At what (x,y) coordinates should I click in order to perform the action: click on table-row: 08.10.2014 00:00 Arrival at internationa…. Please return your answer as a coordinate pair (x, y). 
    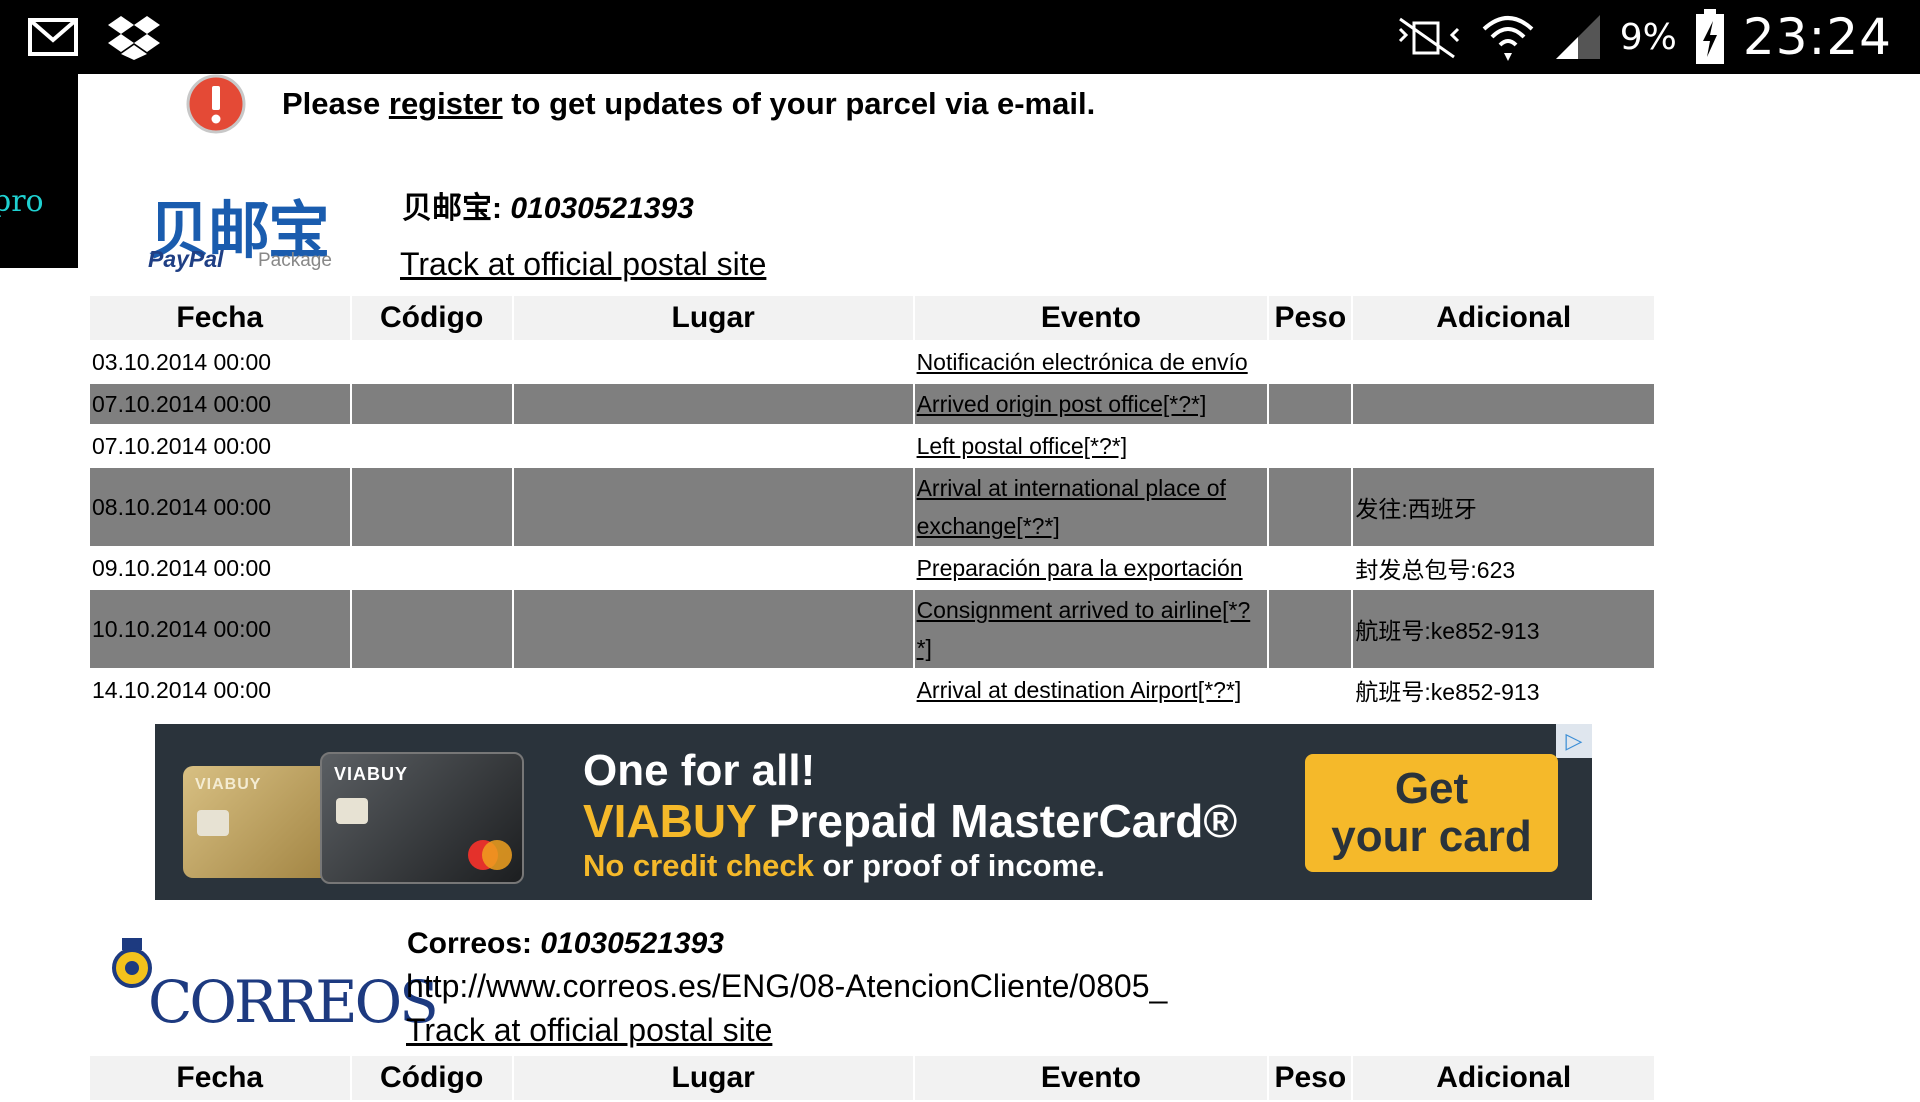
    Looking at the image, I should click on (872, 507).